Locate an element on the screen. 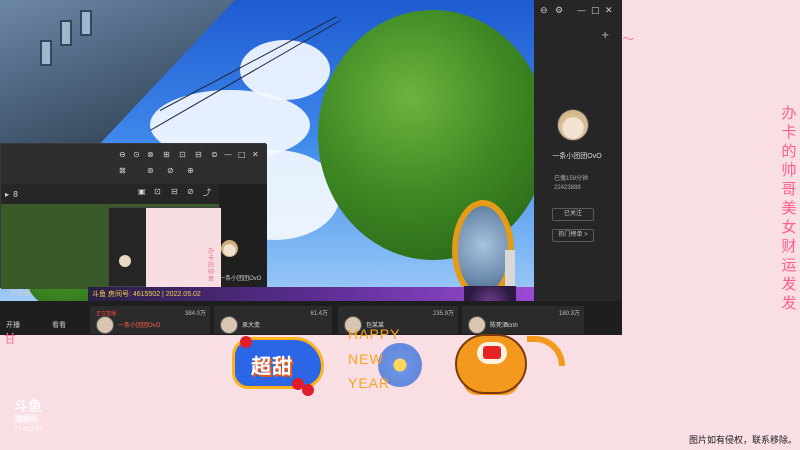  gift-icon: ⊟ is located at coordinates (174, 191).